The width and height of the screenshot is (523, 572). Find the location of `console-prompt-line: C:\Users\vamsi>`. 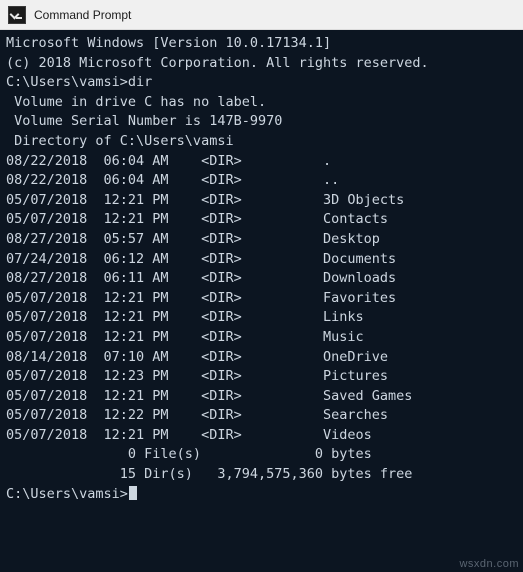

console-prompt-line: C:\Users\vamsi> is located at coordinates (264, 495).